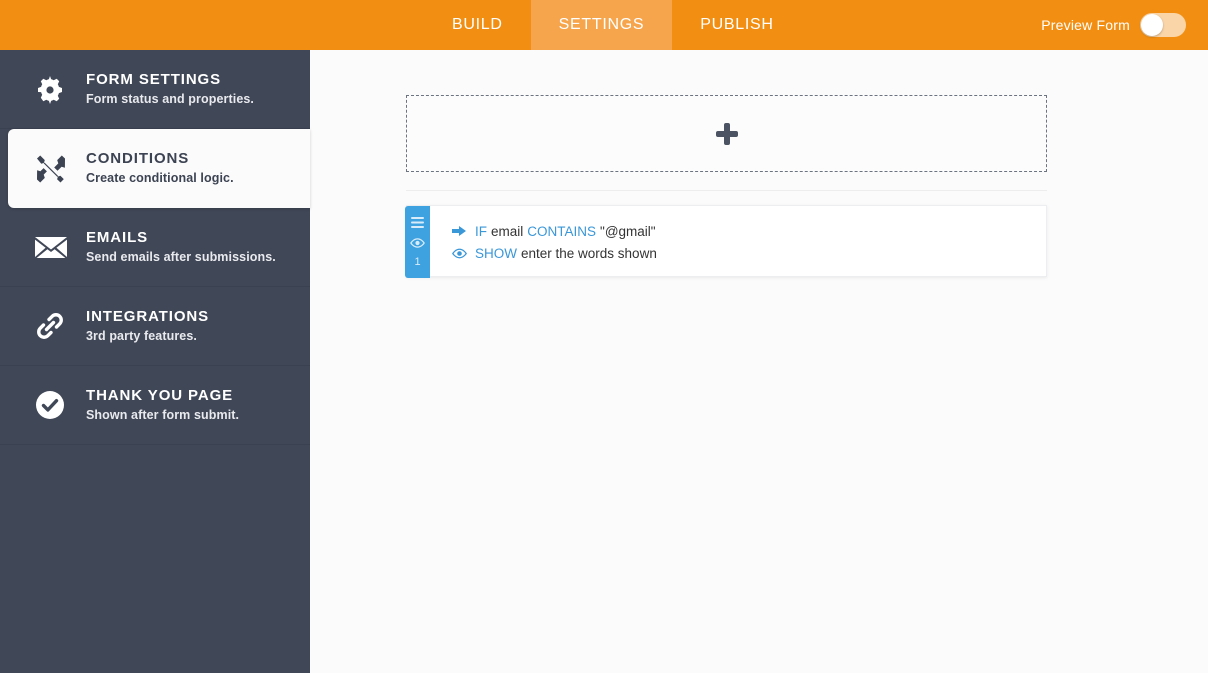 Image resolution: width=1208 pixels, height=673 pixels. I want to click on arrow-right-icon, so click(459, 231).